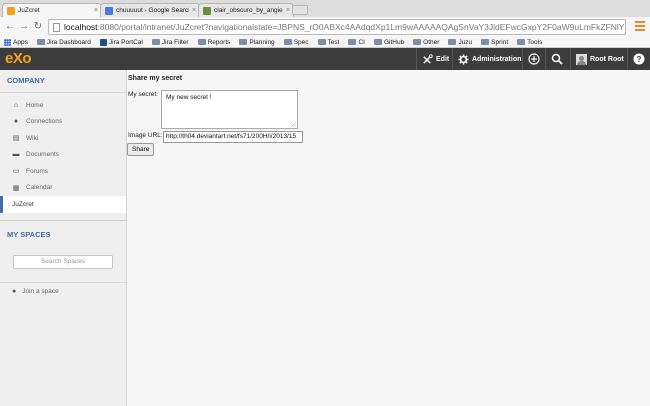 This screenshot has width=650, height=406. I want to click on join-space-link: ● Join a space, so click(63, 291).